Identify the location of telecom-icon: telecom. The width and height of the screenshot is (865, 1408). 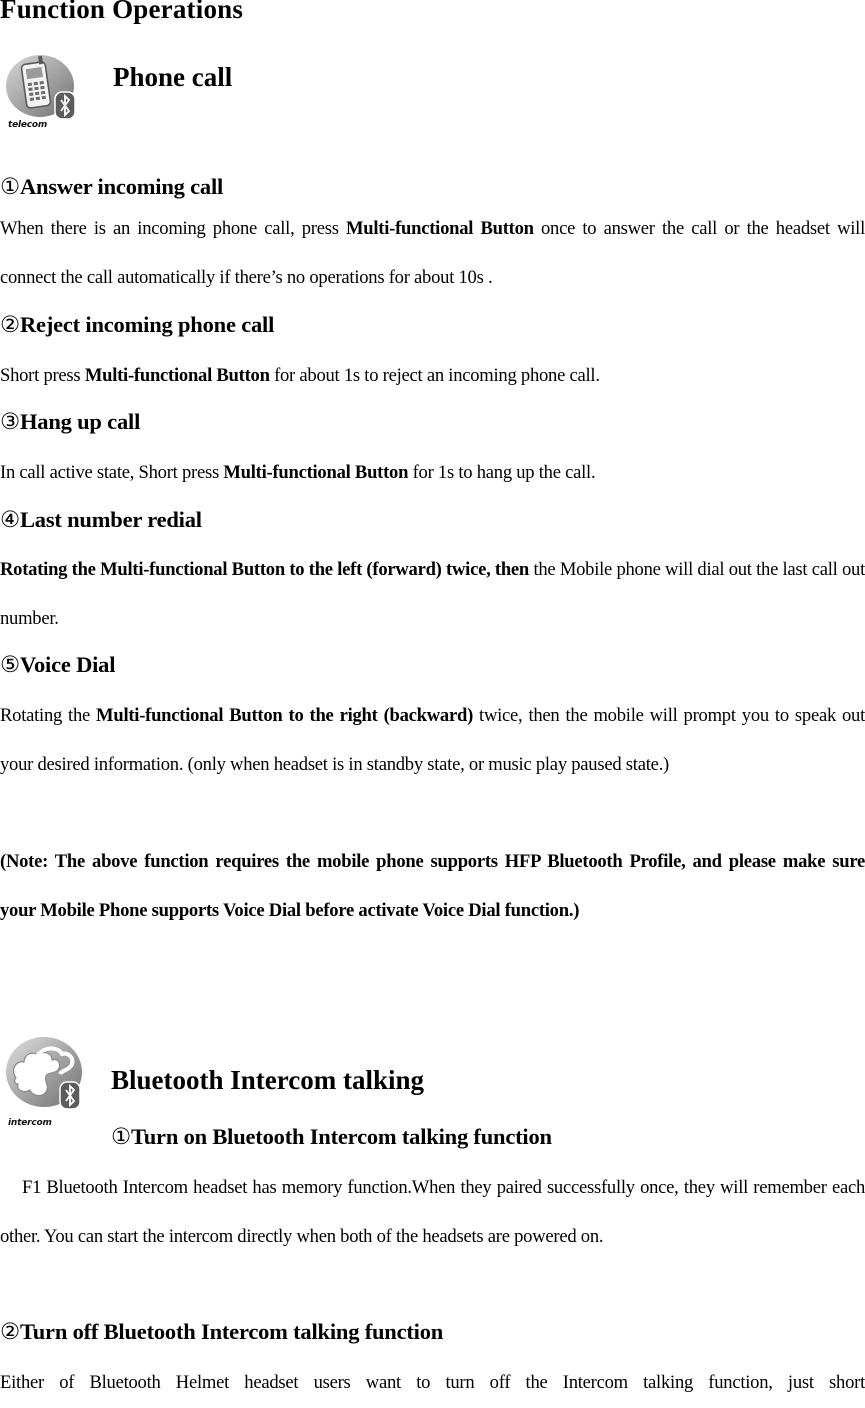
(42, 94).